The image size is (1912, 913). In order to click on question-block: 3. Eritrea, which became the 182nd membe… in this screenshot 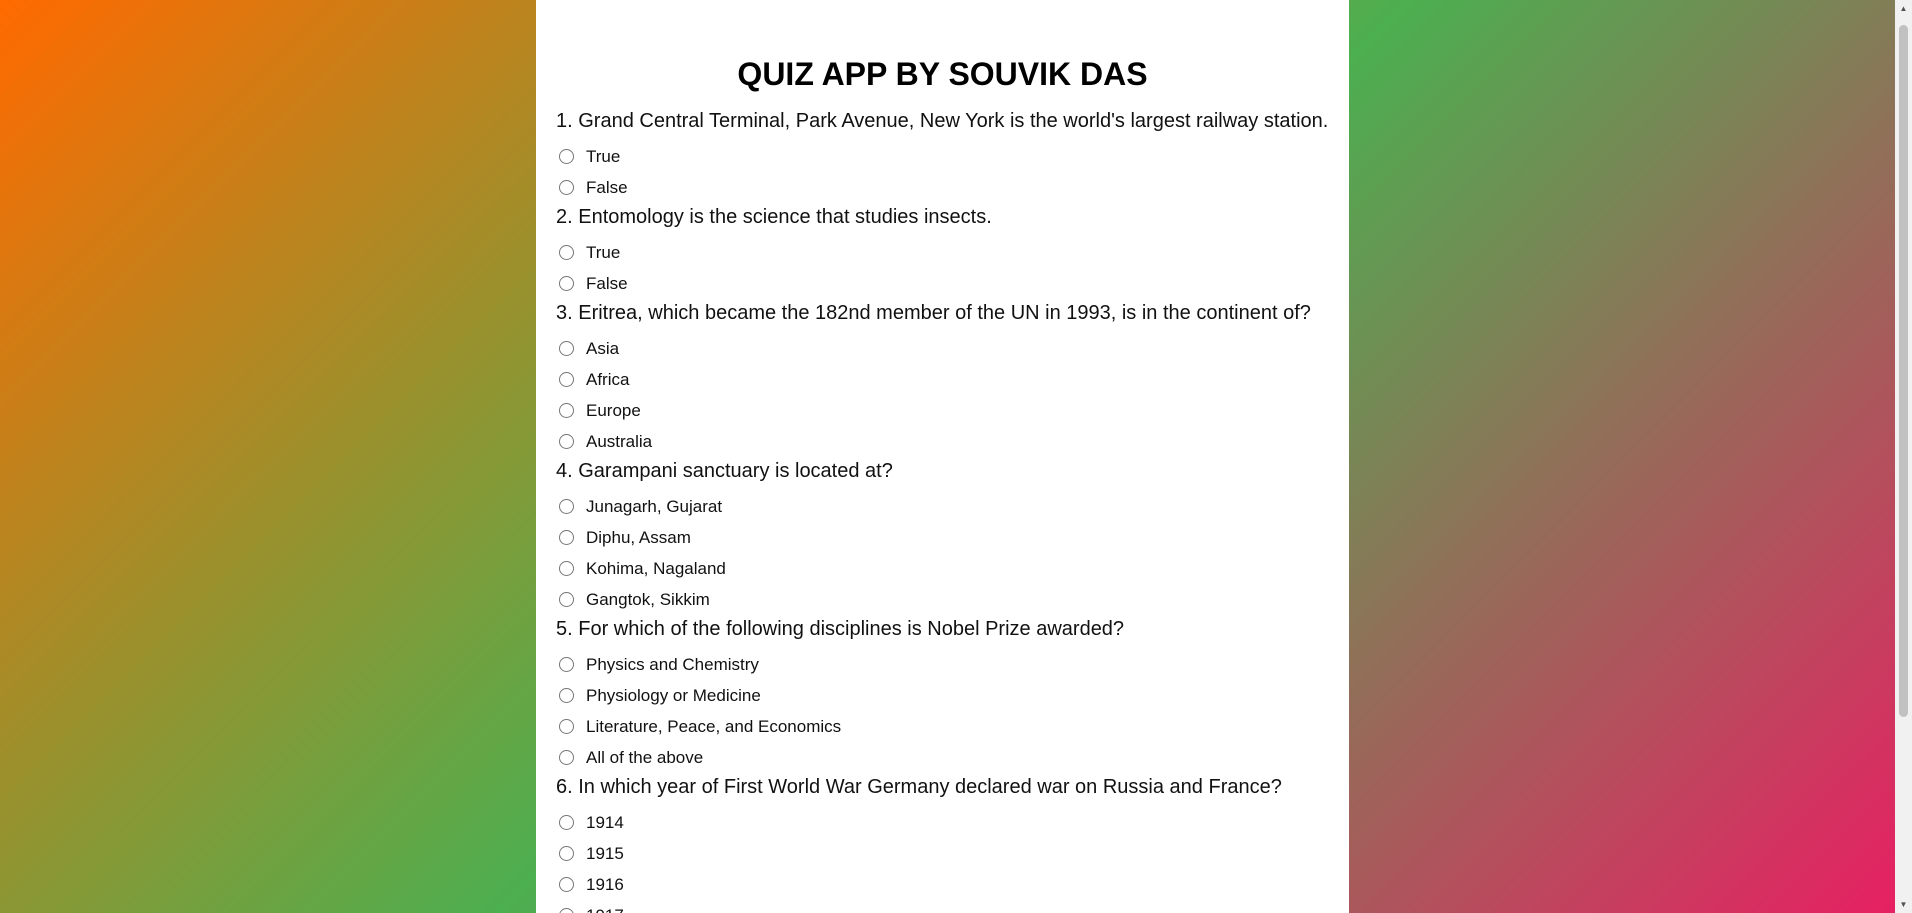, I will do `click(942, 378)`.